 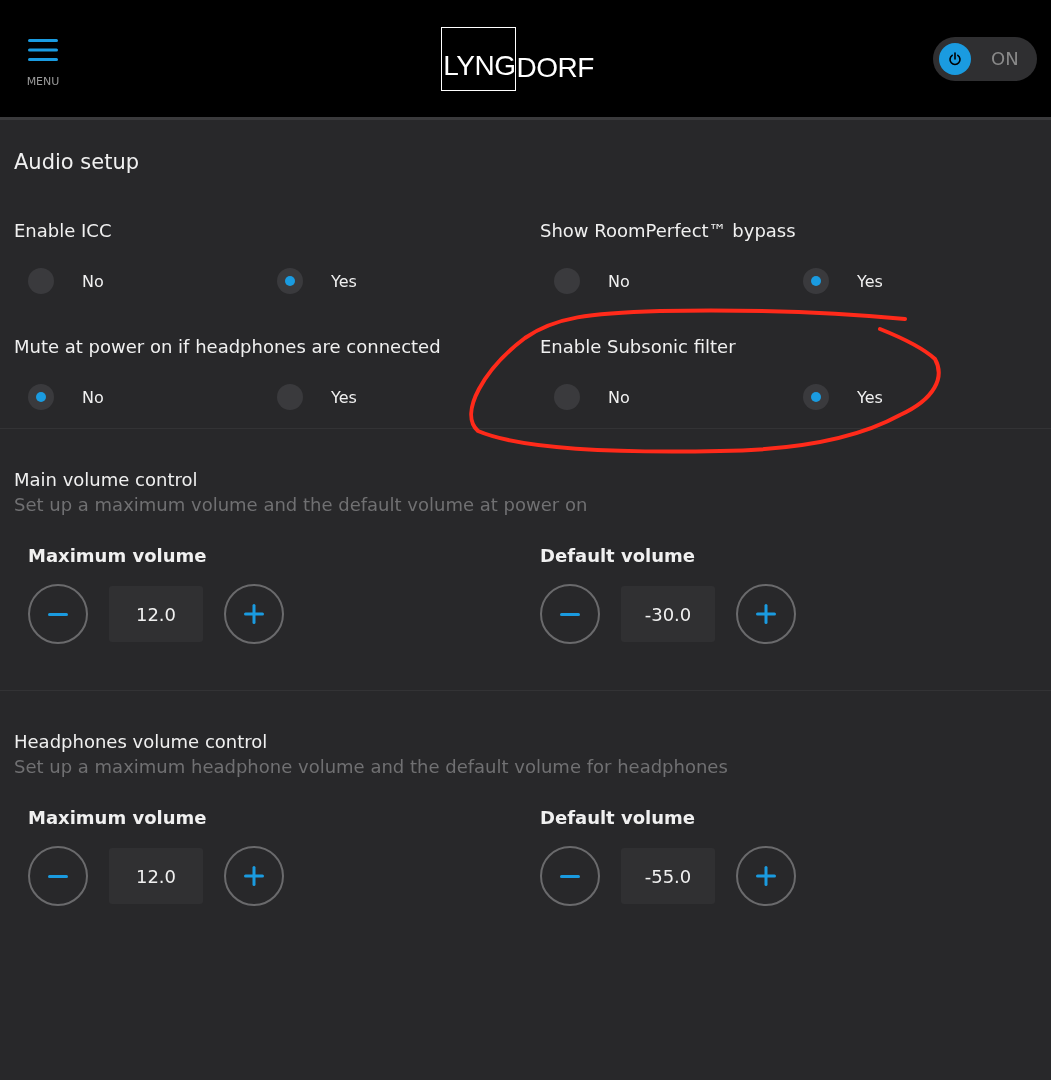 I want to click on logo-text: DORF, so click(x=555, y=68).